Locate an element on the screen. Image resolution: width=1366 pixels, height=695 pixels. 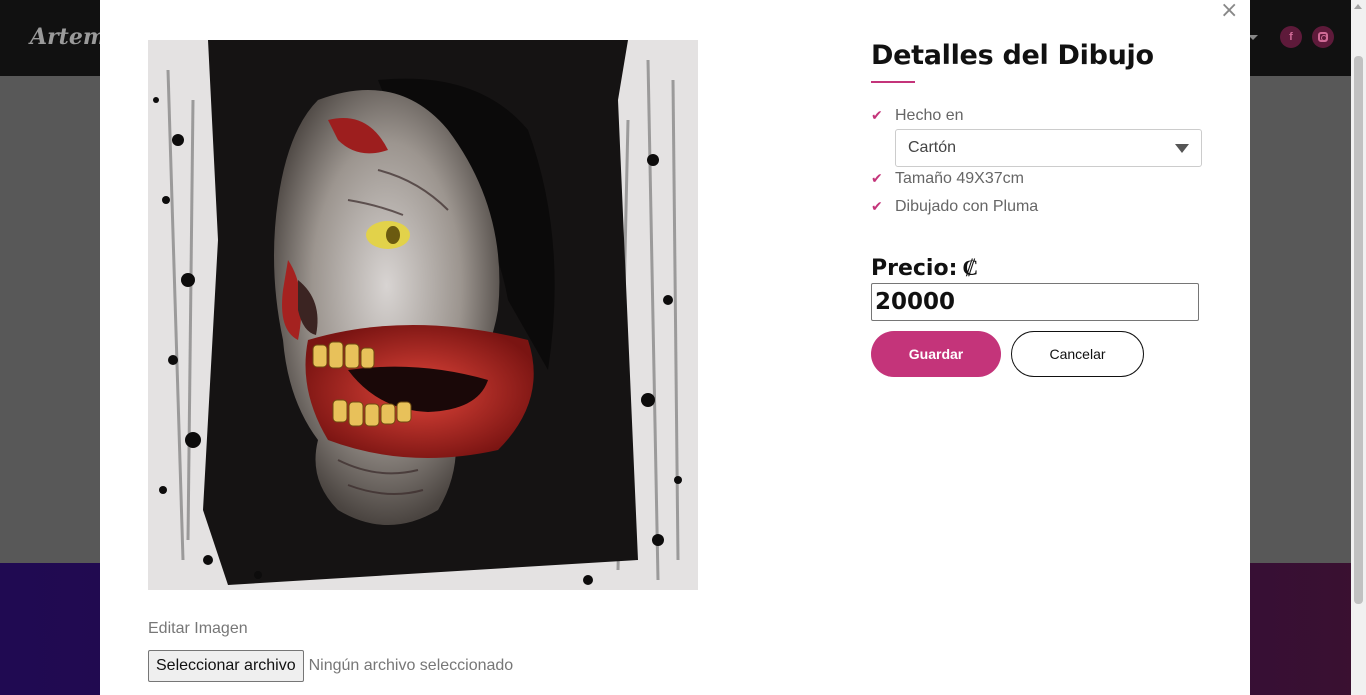
select-file-button: Seleccionar archivo is located at coordinates (226, 666).